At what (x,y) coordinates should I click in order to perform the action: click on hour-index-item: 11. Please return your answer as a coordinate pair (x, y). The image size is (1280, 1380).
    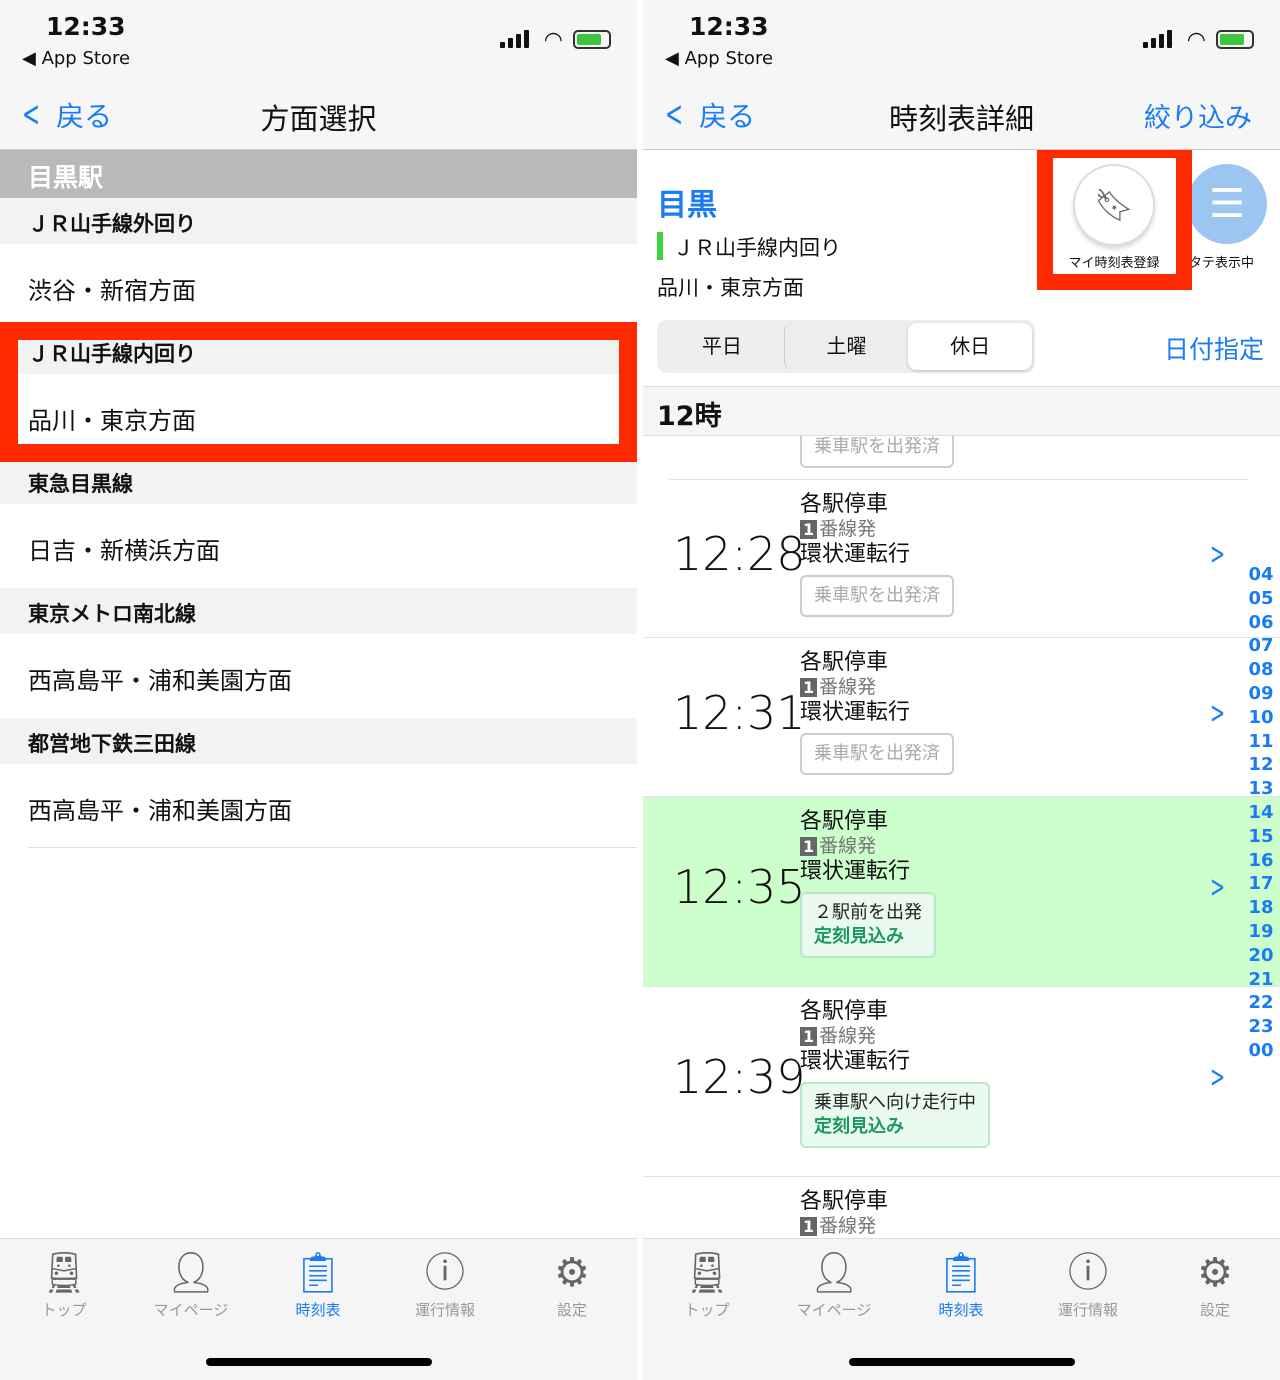
    Looking at the image, I should click on (1261, 742).